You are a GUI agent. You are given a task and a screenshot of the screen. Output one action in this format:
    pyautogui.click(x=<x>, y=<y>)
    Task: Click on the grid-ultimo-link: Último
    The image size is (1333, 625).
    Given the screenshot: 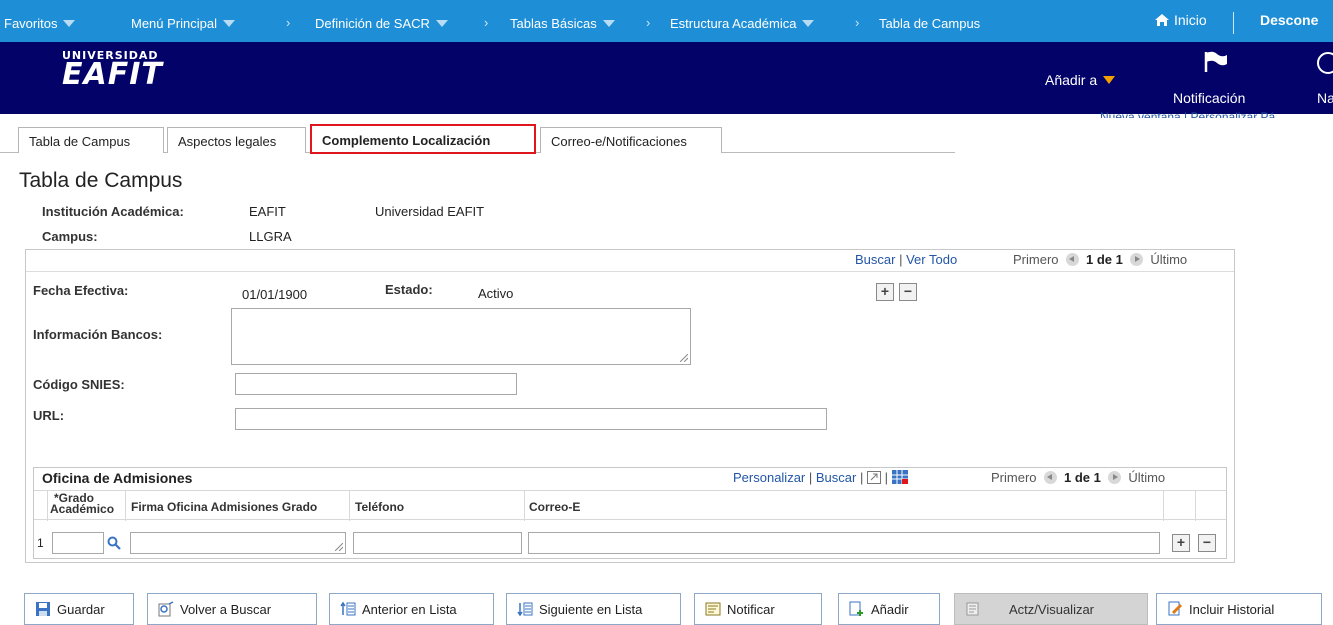 What is the action you would take?
    pyautogui.click(x=1146, y=477)
    